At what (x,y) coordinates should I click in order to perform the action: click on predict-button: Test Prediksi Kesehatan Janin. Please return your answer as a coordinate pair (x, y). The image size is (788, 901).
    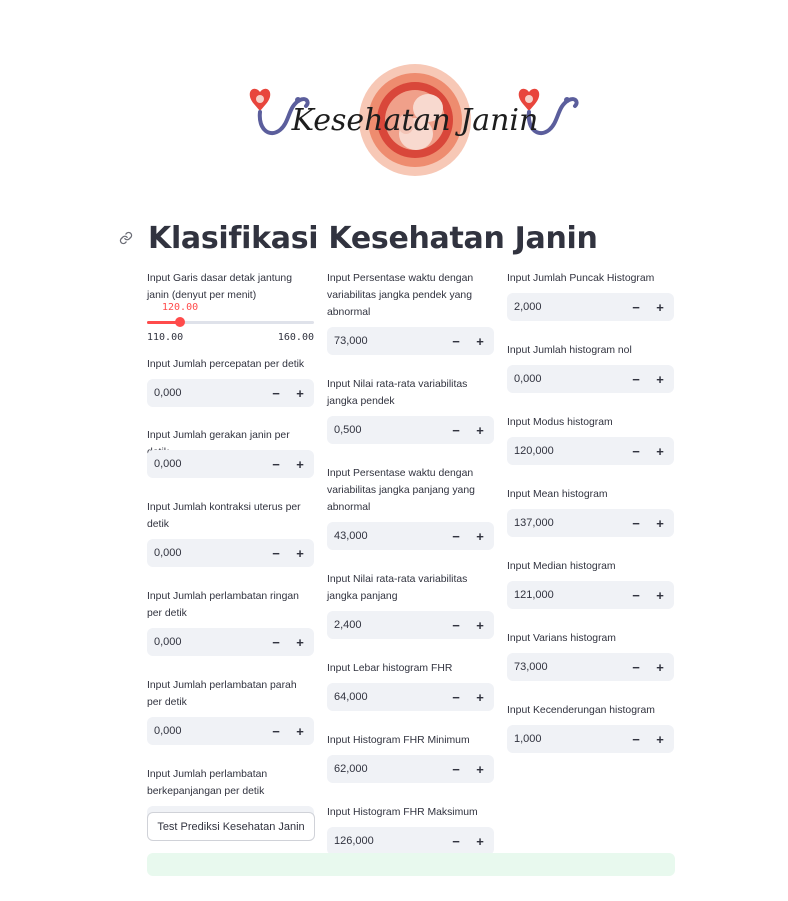
    Looking at the image, I should click on (231, 826).